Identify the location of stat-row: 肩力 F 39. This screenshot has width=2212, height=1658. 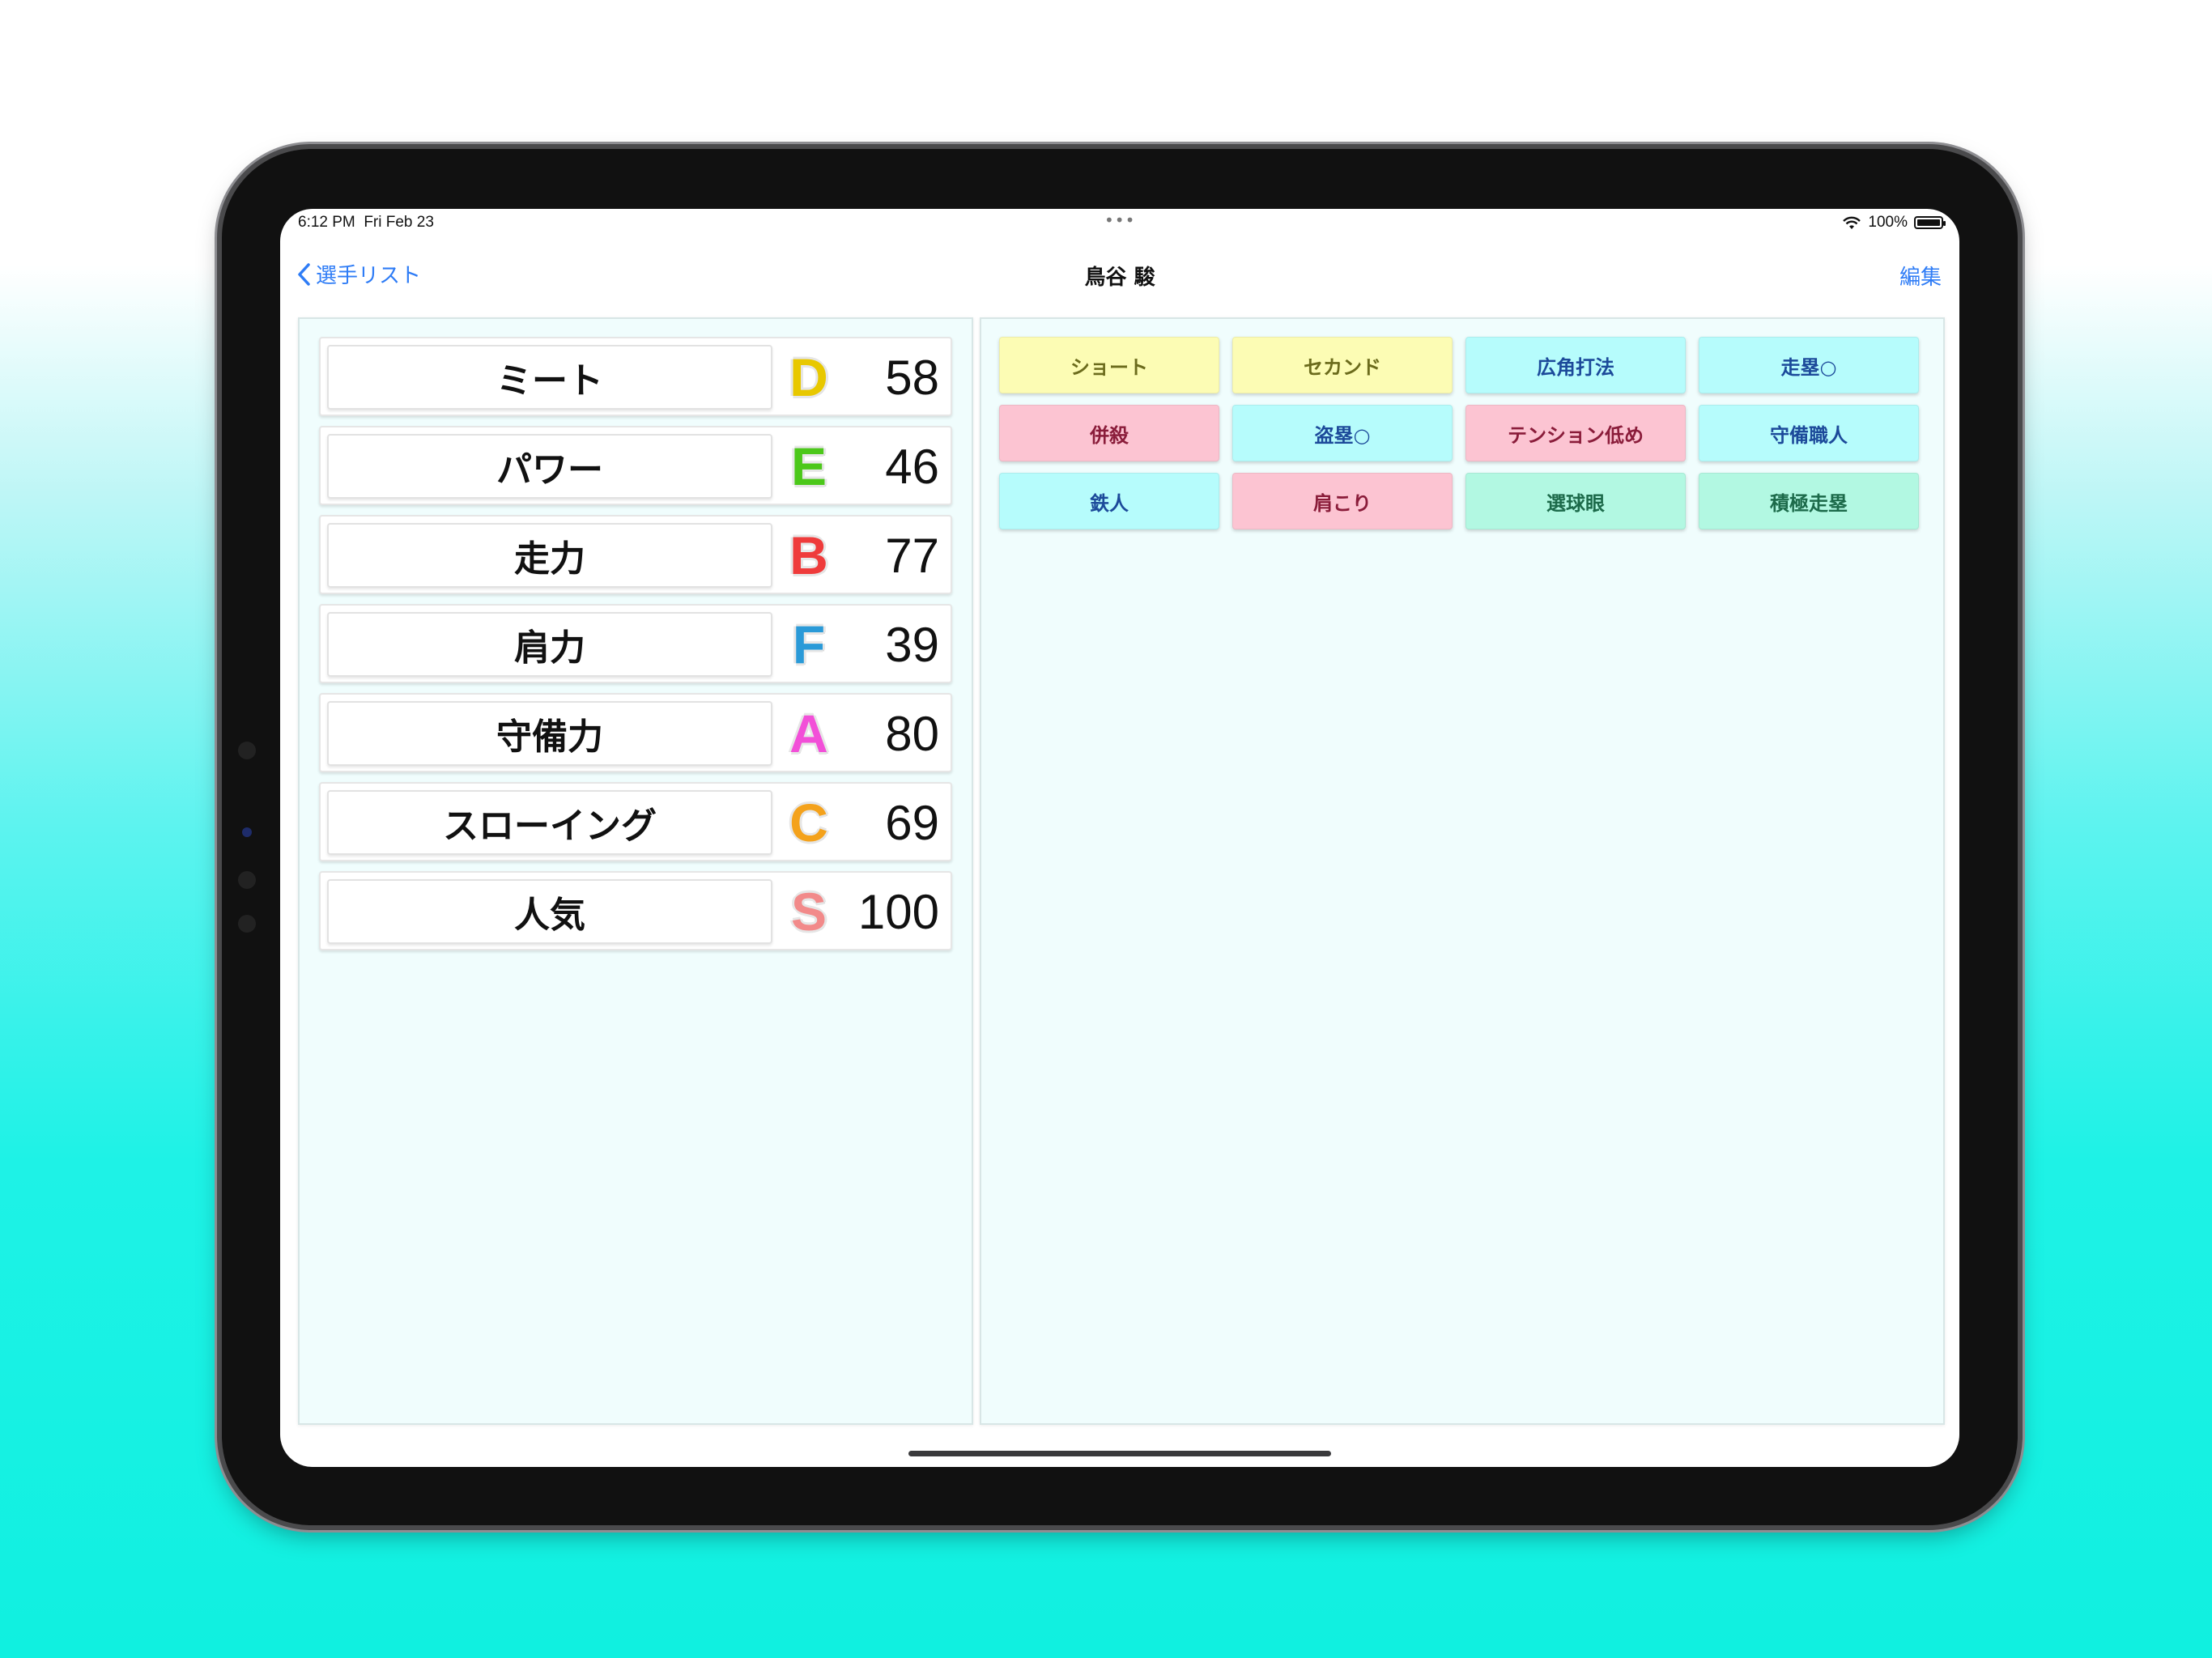
(636, 643).